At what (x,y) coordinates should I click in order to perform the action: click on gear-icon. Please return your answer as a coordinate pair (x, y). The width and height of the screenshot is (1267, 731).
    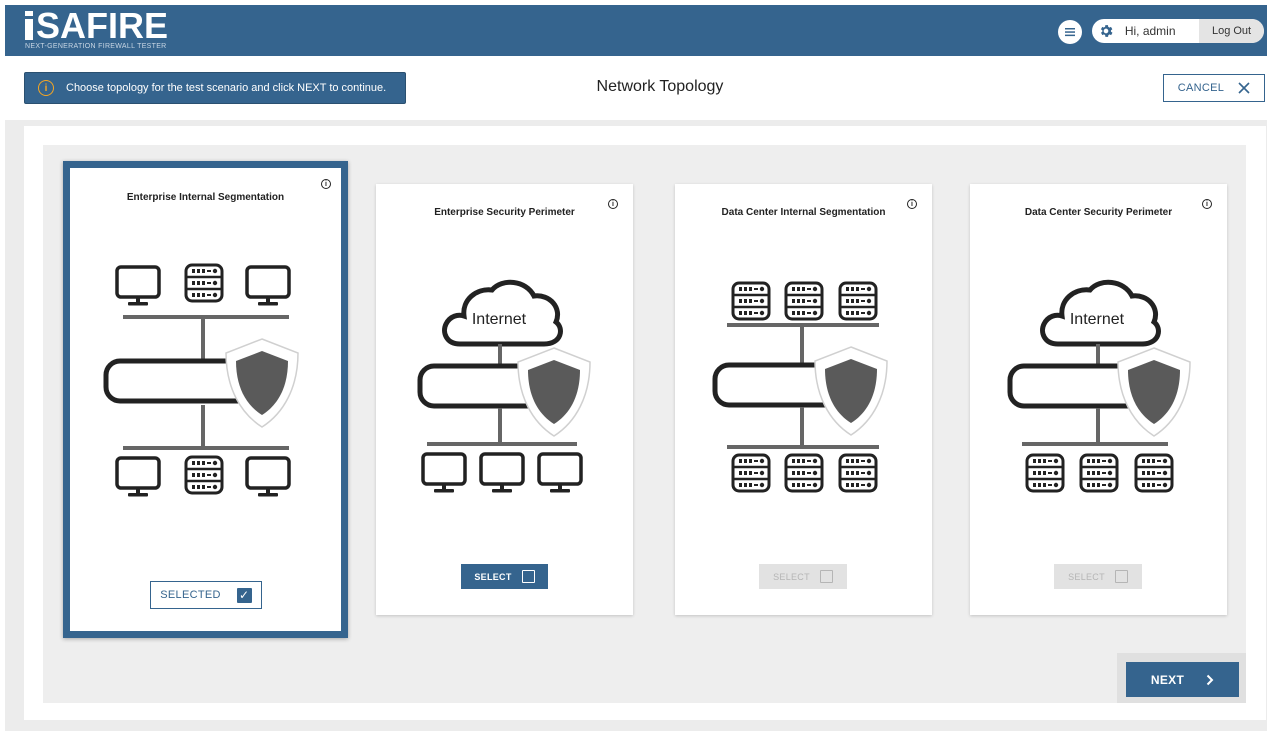
    Looking at the image, I should click on (1106, 31).